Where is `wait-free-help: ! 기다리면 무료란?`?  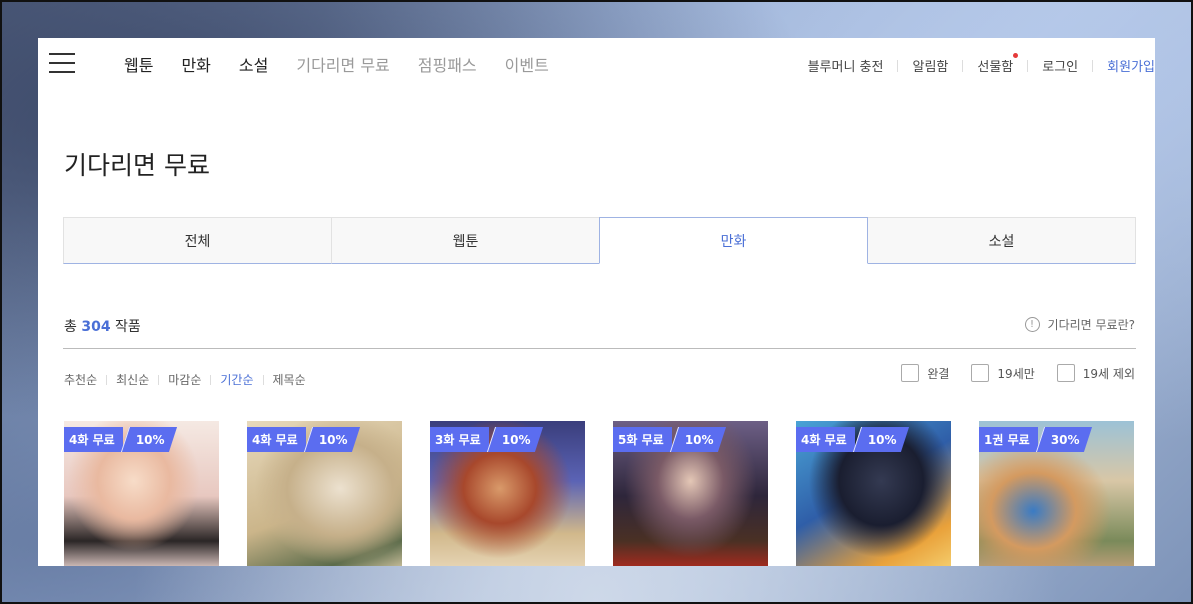 wait-free-help: ! 기다리면 무료란? is located at coordinates (1079, 324).